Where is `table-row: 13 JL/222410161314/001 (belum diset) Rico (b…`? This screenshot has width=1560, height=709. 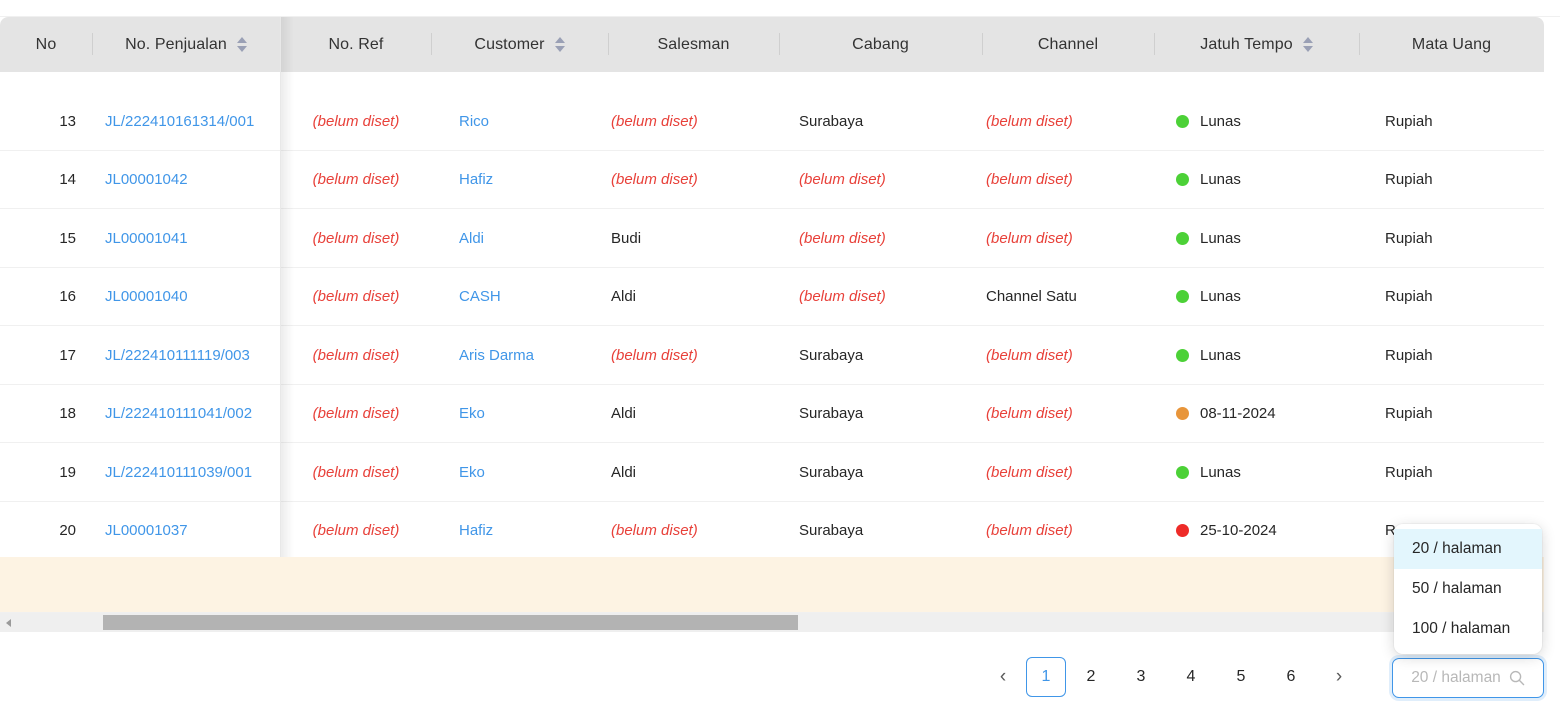
table-row: 13 JL/222410161314/001 (belum diset) Rico (b… is located at coordinates (772, 121).